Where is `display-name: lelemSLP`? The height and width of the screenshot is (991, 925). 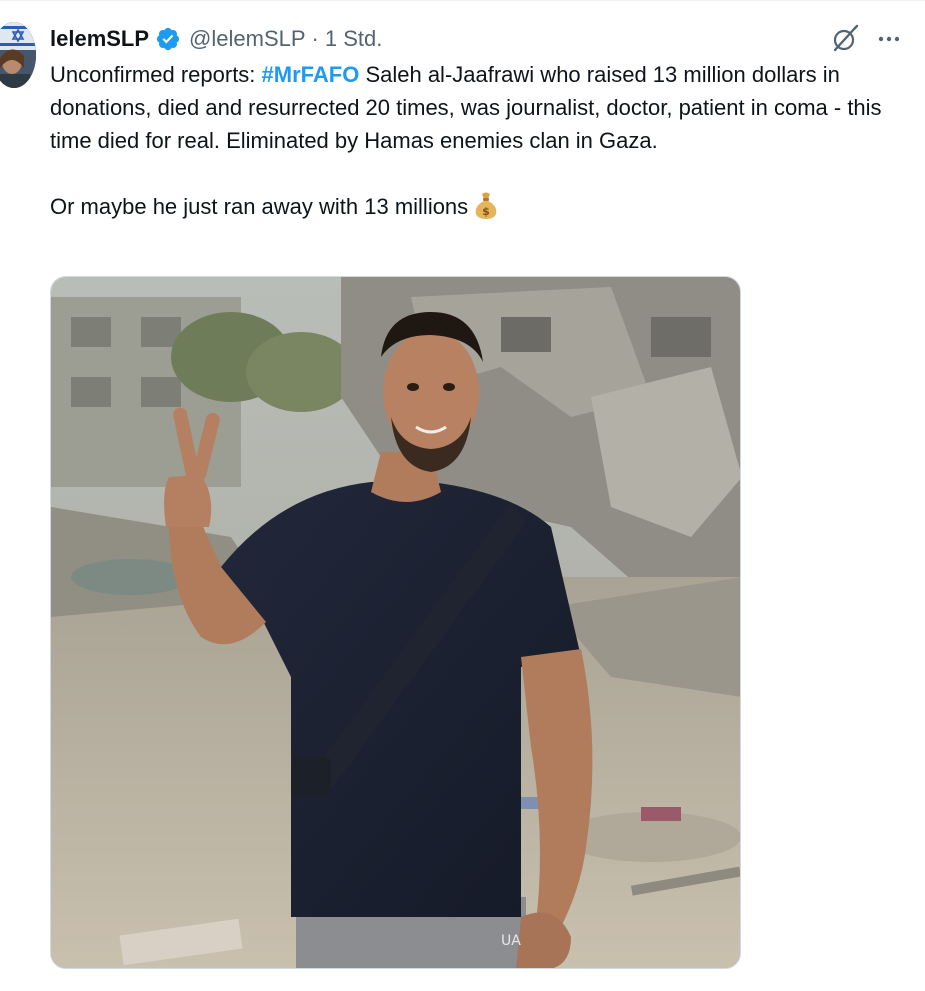 display-name: lelemSLP is located at coordinates (99, 39).